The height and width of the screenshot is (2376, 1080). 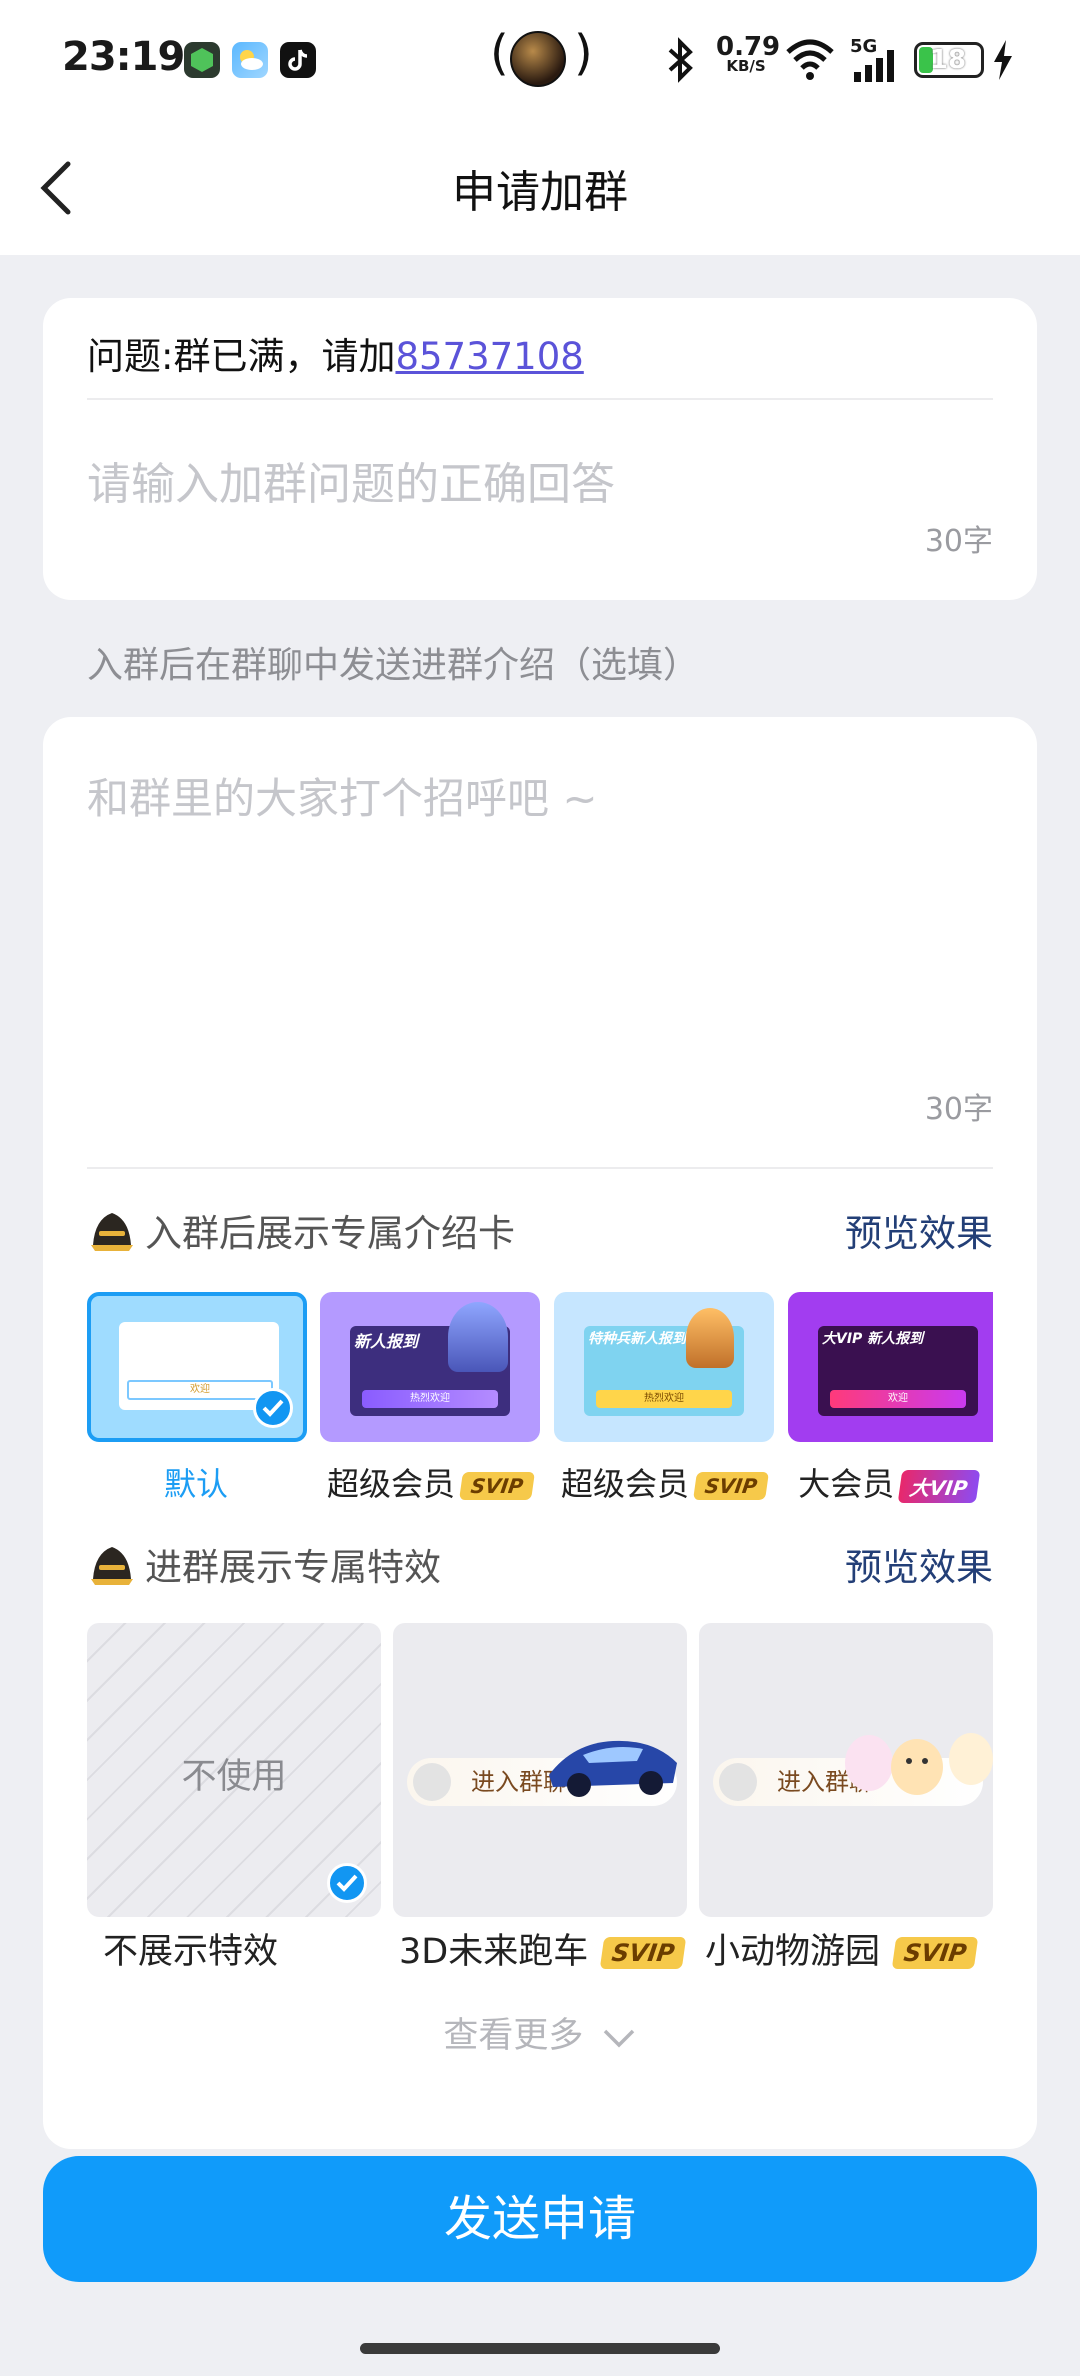 I want to click on top-bar: 23:19 ( ) 0.79 KB/S 5G 18 申请加群, so click(x=540, y=127).